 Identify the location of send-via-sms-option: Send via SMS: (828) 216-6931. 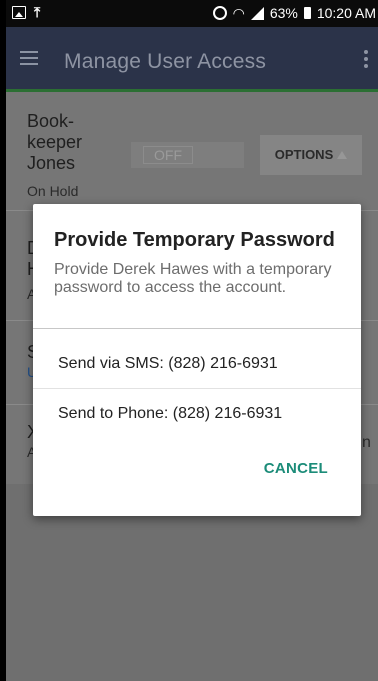
(168, 364).